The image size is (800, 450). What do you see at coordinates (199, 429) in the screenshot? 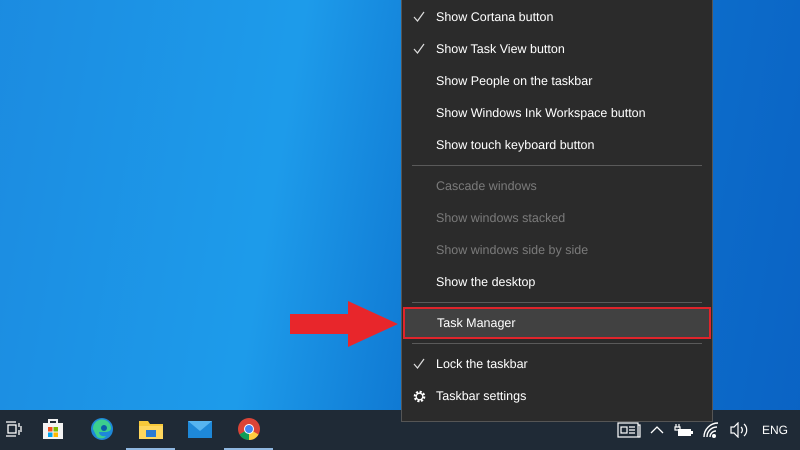
I see `mail-envelope-icon` at bounding box center [199, 429].